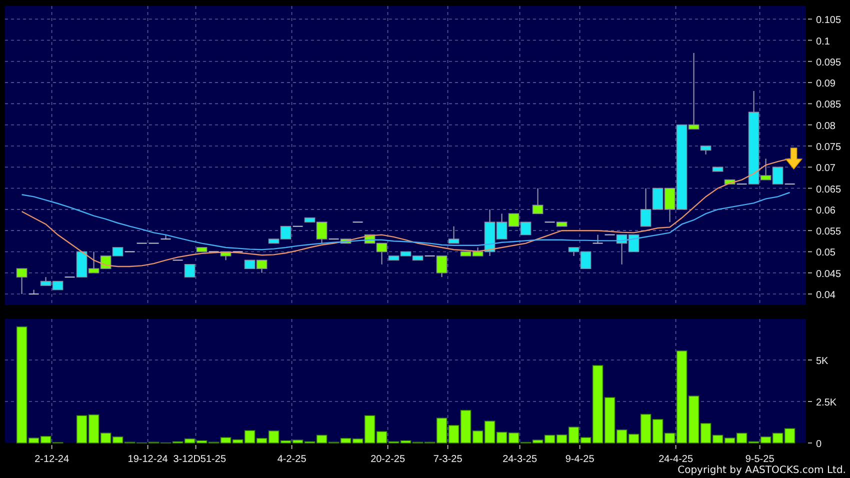 The width and height of the screenshot is (850, 478). I want to click on axis-label: 0.06, so click(826, 210).